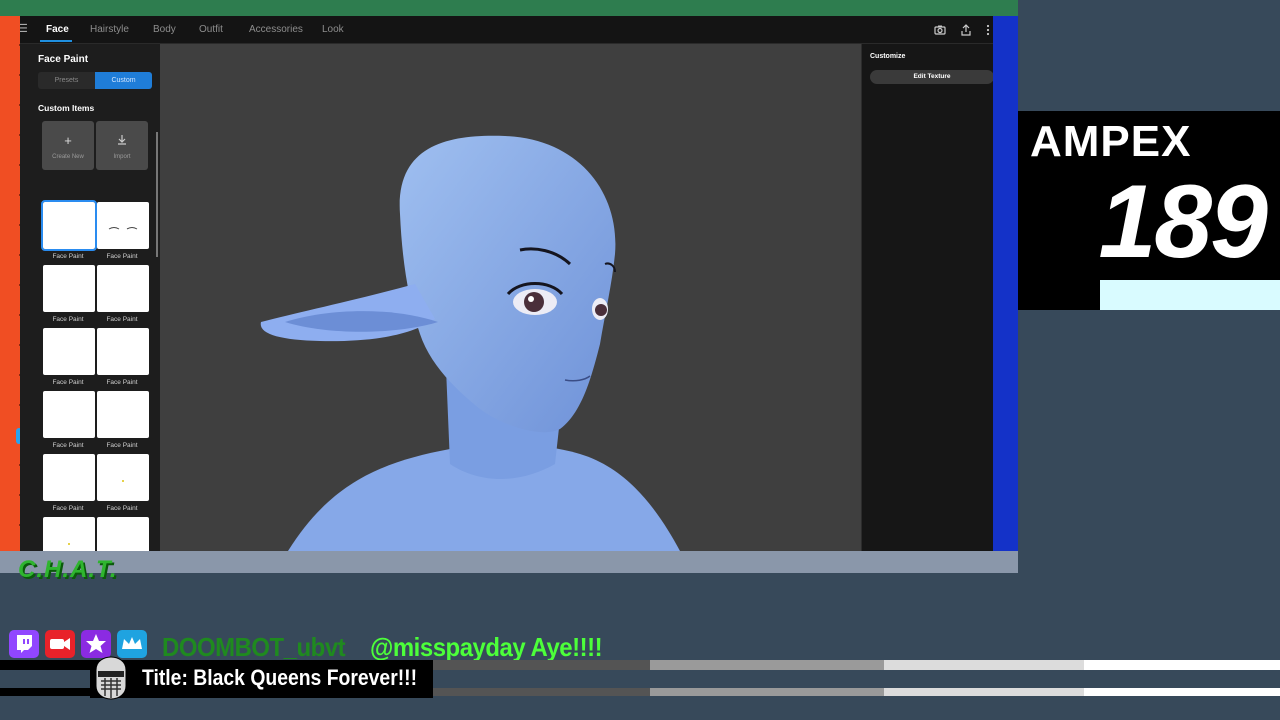  What do you see at coordinates (109, 29) in the screenshot?
I see `tab-hairstyle: Hairstyle` at bounding box center [109, 29].